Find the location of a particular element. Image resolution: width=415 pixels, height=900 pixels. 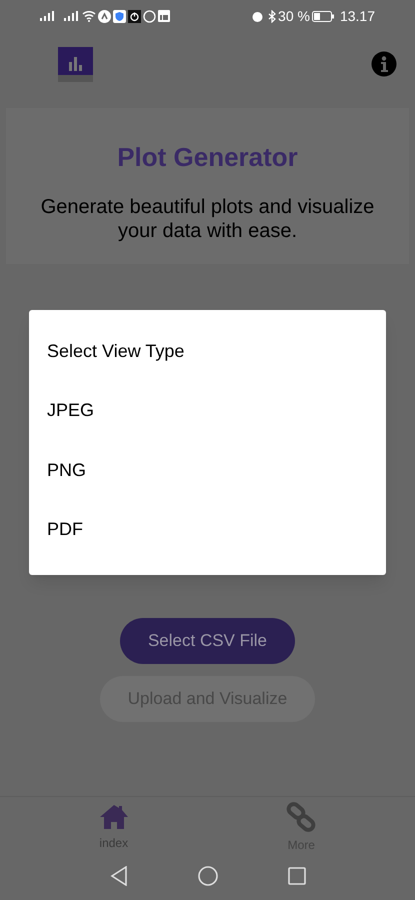

home-icon is located at coordinates (113, 817).